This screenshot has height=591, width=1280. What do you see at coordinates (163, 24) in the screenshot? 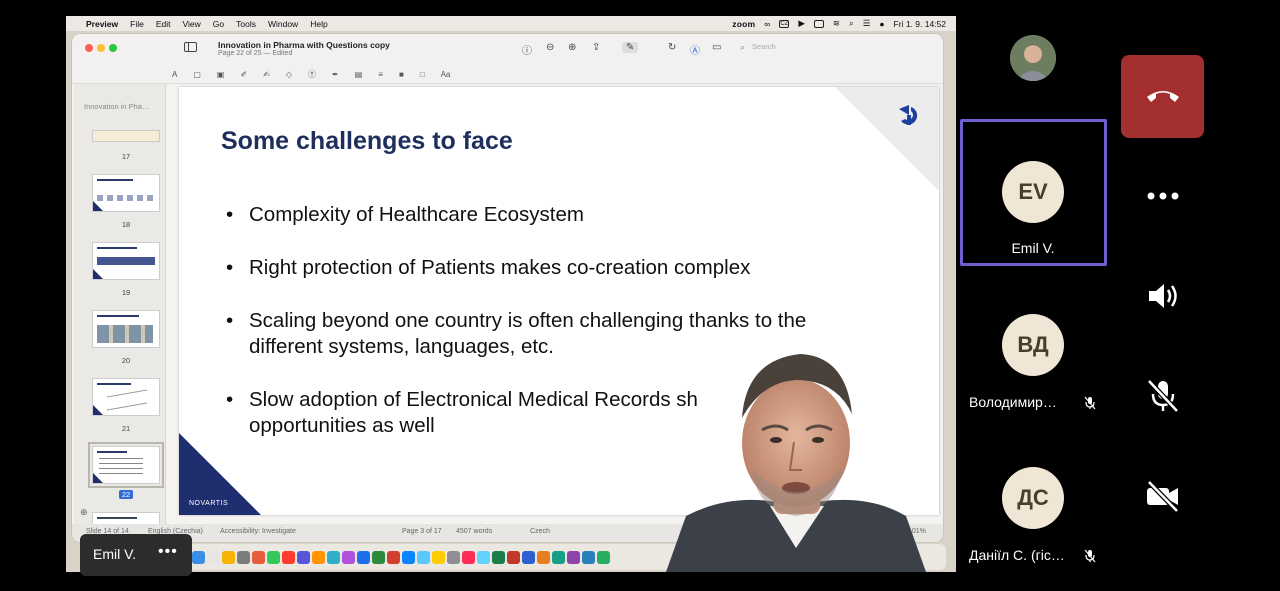
I see `menu-edit: Edit` at bounding box center [163, 24].